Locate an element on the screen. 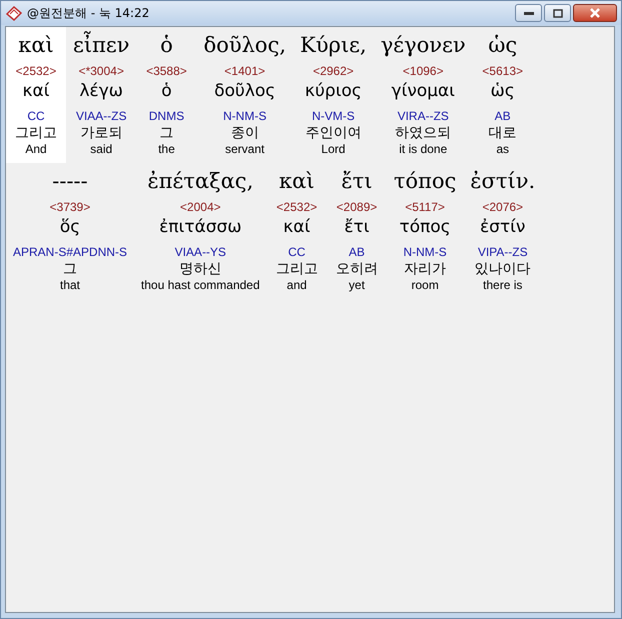 This screenshot has width=622, height=619. maximize-button is located at coordinates (557, 13).